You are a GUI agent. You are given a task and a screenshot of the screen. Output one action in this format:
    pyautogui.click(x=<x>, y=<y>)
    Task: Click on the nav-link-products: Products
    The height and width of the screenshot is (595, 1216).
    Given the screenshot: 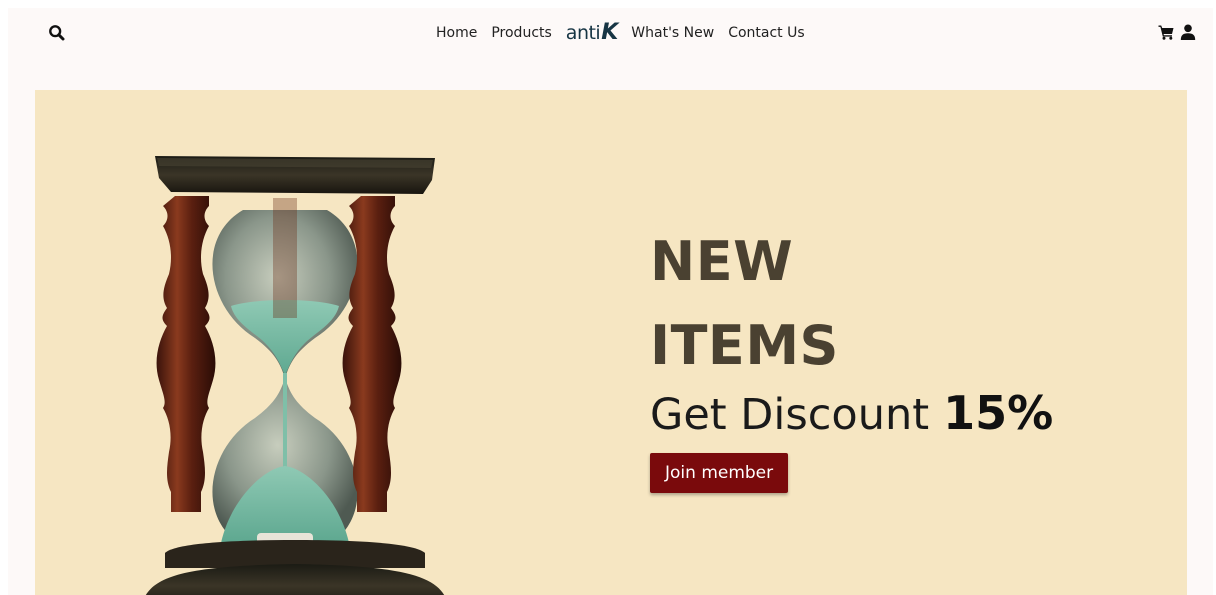 What is the action you would take?
    pyautogui.click(x=521, y=33)
    